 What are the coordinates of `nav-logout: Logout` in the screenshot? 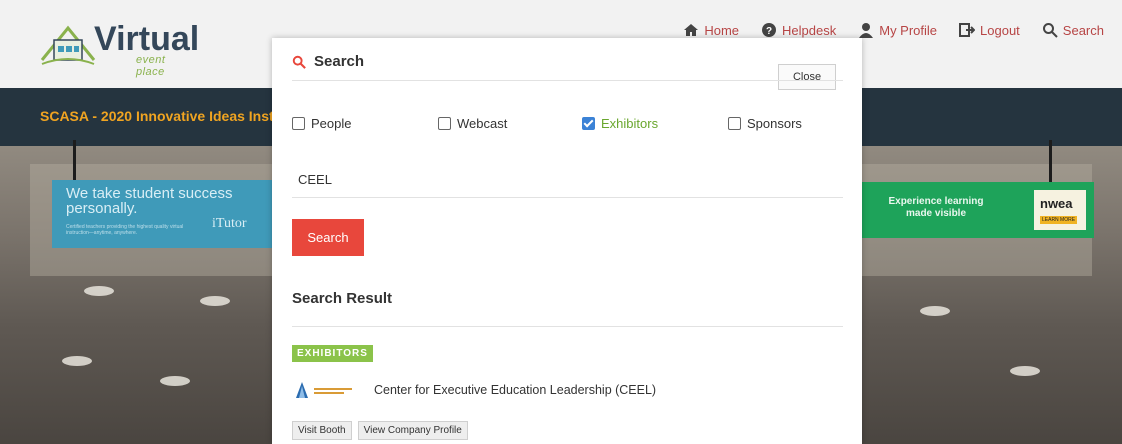 It's located at (989, 30).